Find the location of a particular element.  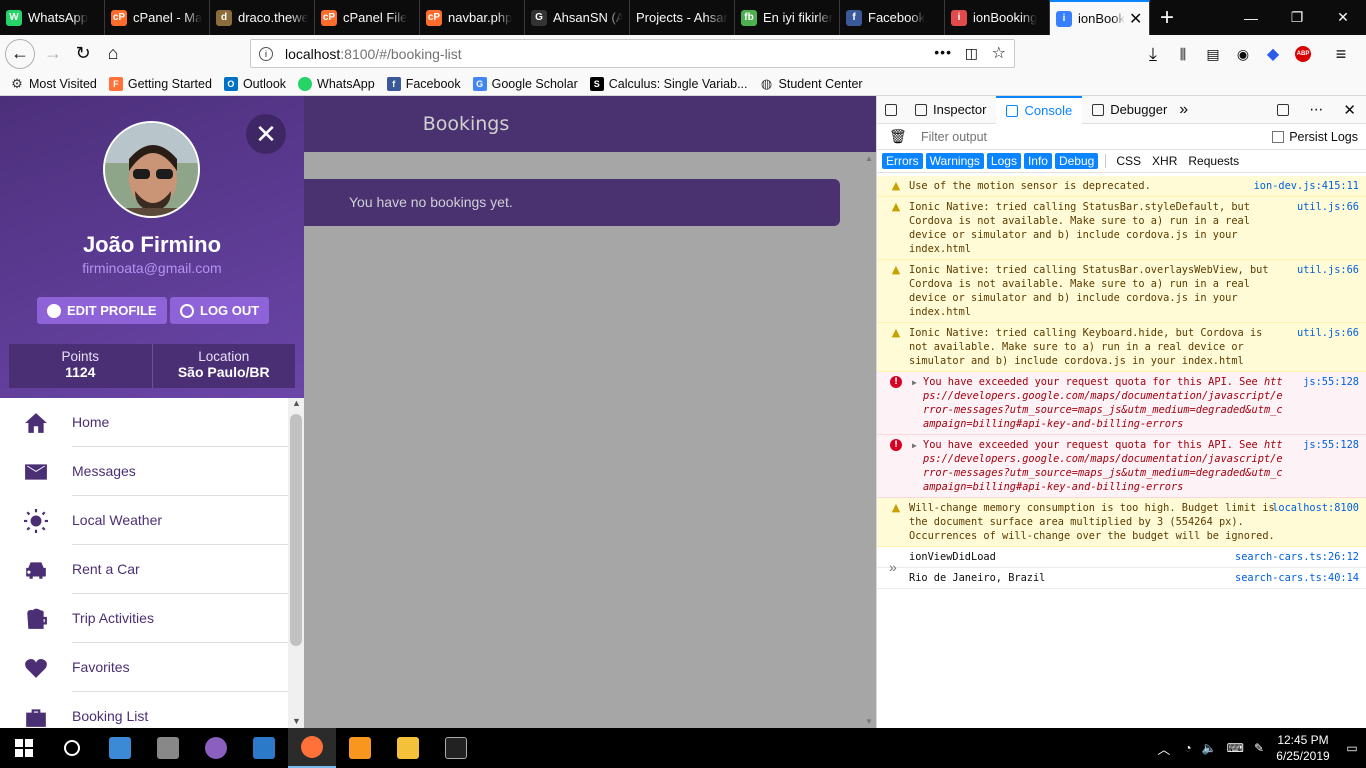

extension-icon: ◆ is located at coordinates (1273, 54).